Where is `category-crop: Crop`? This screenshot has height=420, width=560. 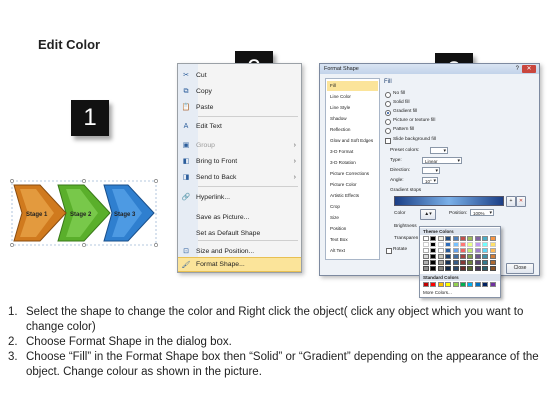
category-crop: Crop is located at coordinates (352, 207).